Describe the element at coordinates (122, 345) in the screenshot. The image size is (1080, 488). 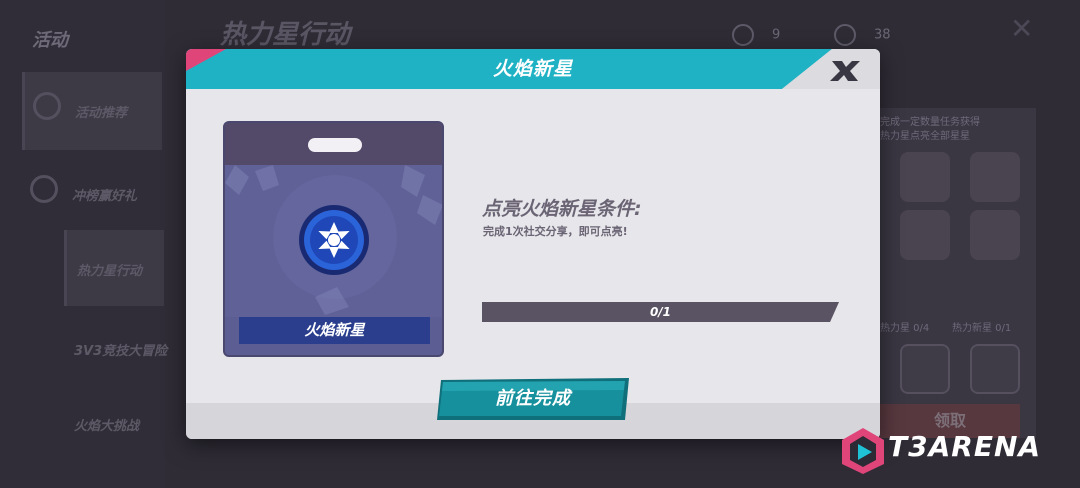
I see `sidebar-item-3v3: 3V3竞技大冒险` at that location.